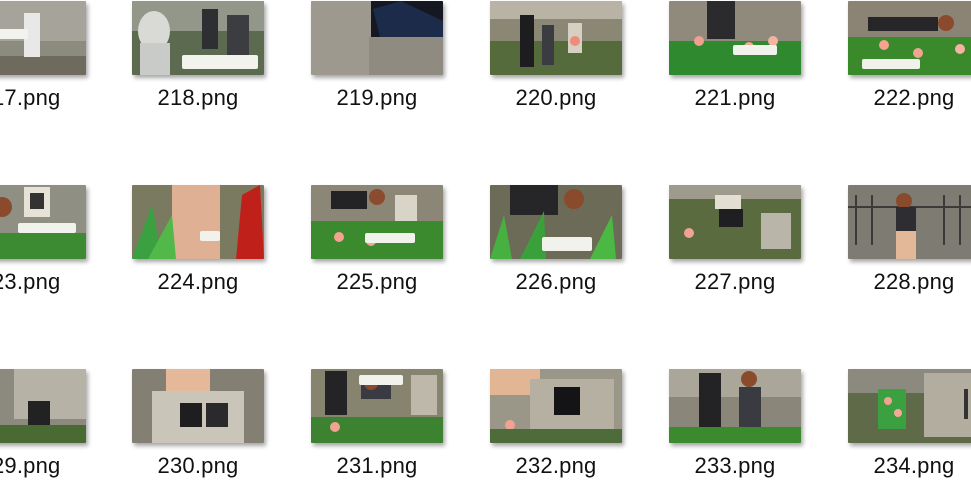 This screenshot has width=971, height=499. I want to click on file-name: 221.png, so click(735, 97).